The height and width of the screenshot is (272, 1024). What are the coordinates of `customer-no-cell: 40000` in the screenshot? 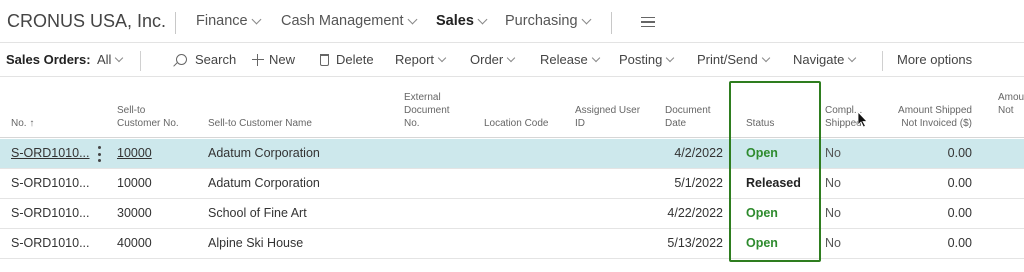 It's located at (134, 243).